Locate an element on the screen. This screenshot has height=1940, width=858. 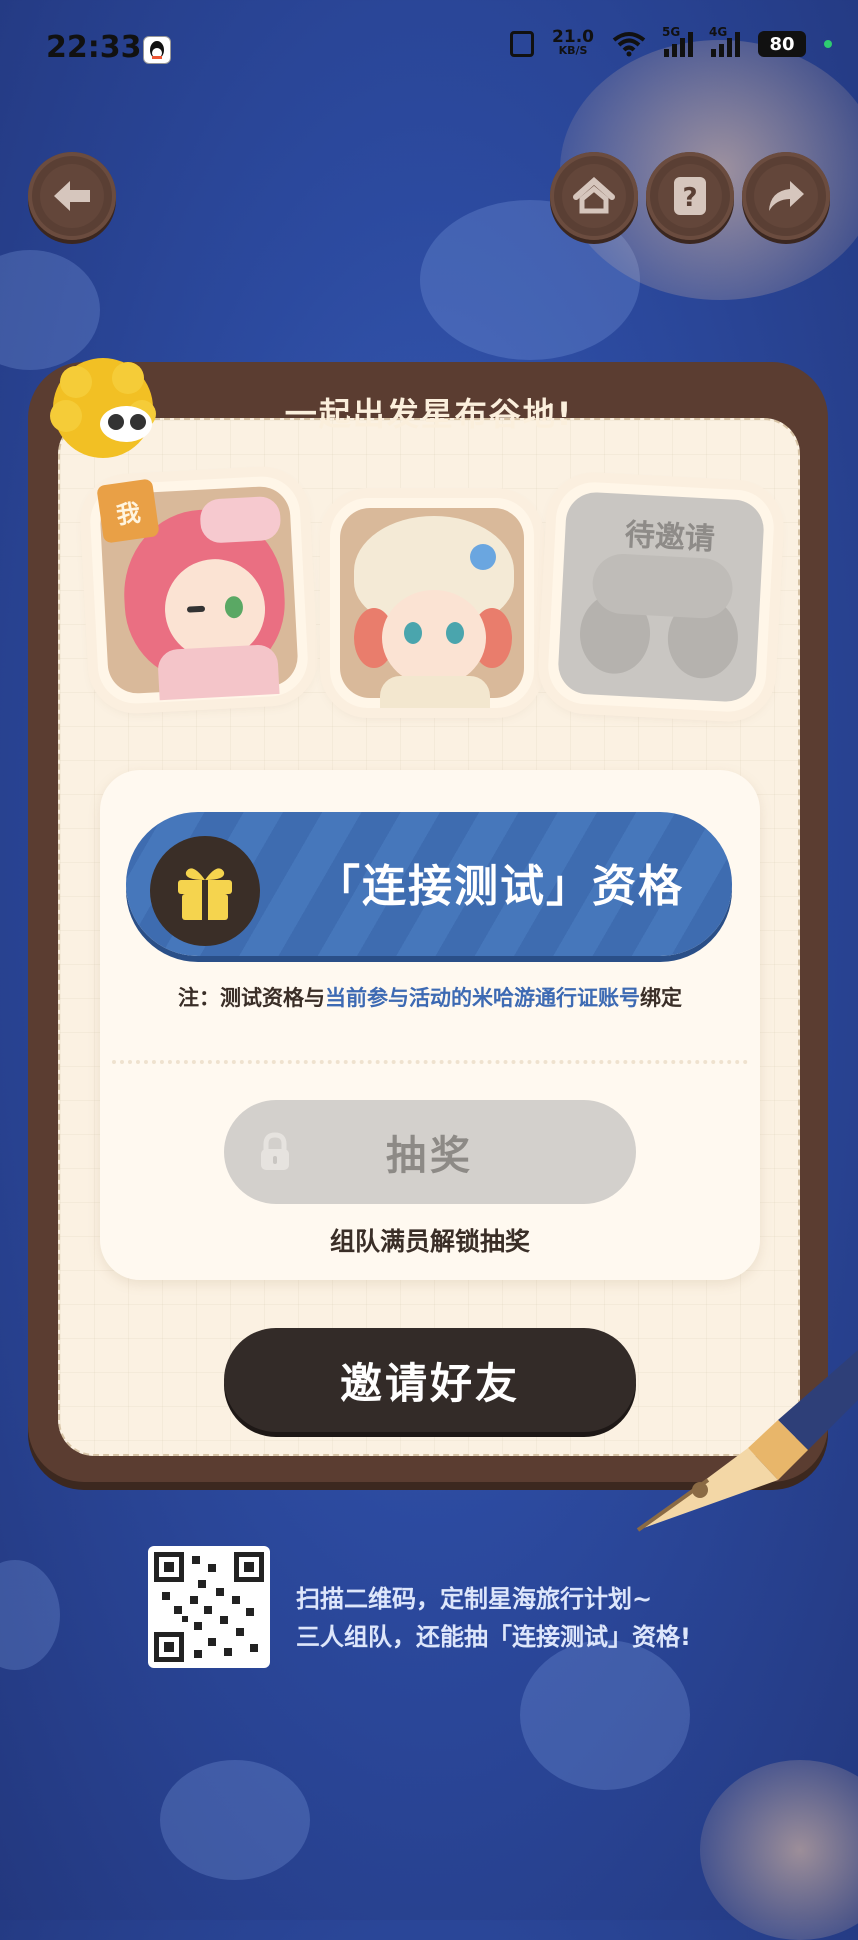
reward-title: 「连接测试」资格 is located at coordinates (500, 886).